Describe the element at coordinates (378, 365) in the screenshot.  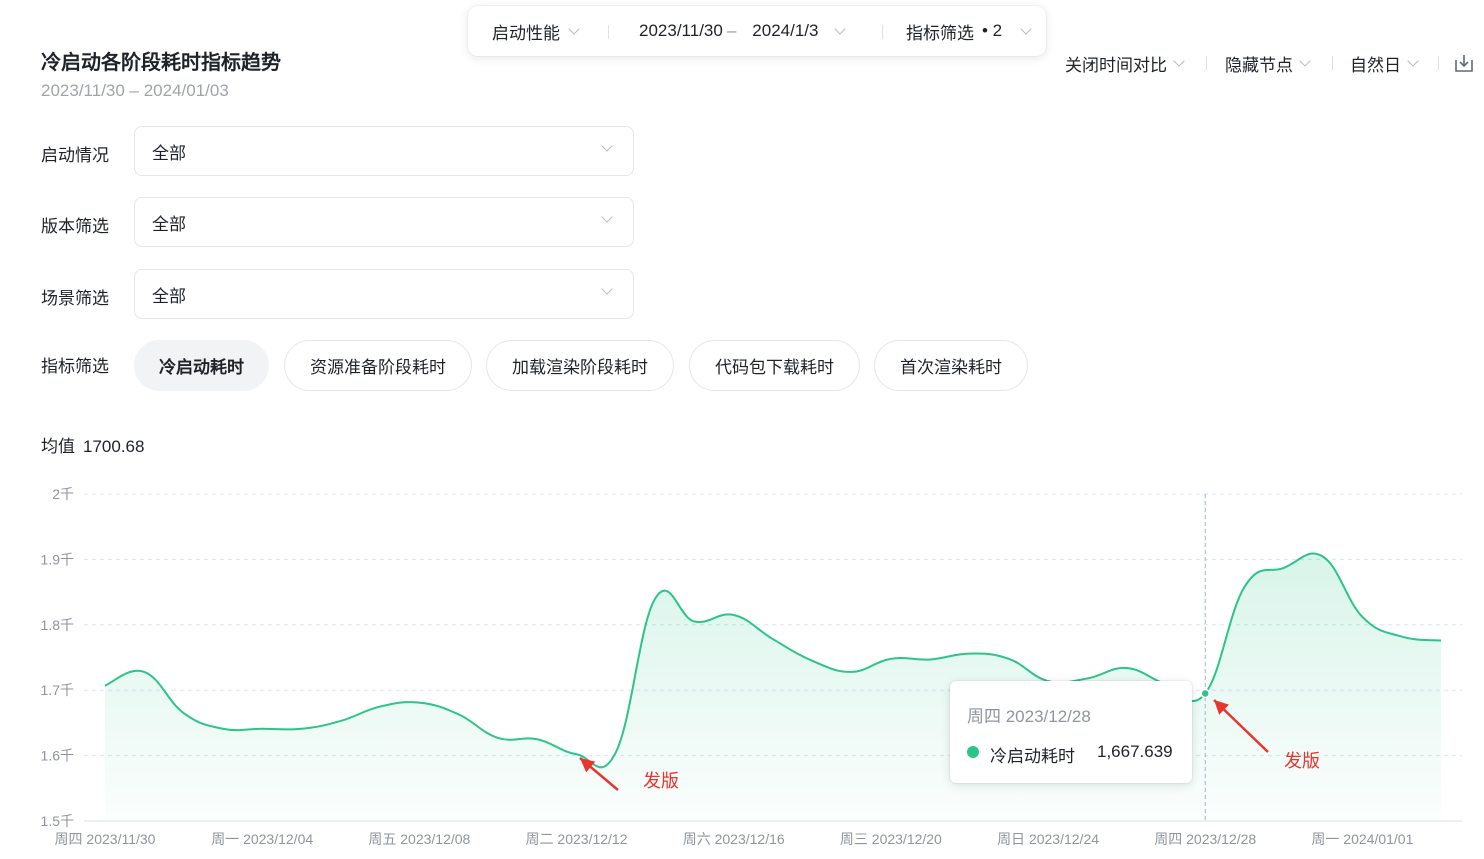
I see `chip-resource-prep: 资源准备阶段耗时` at that location.